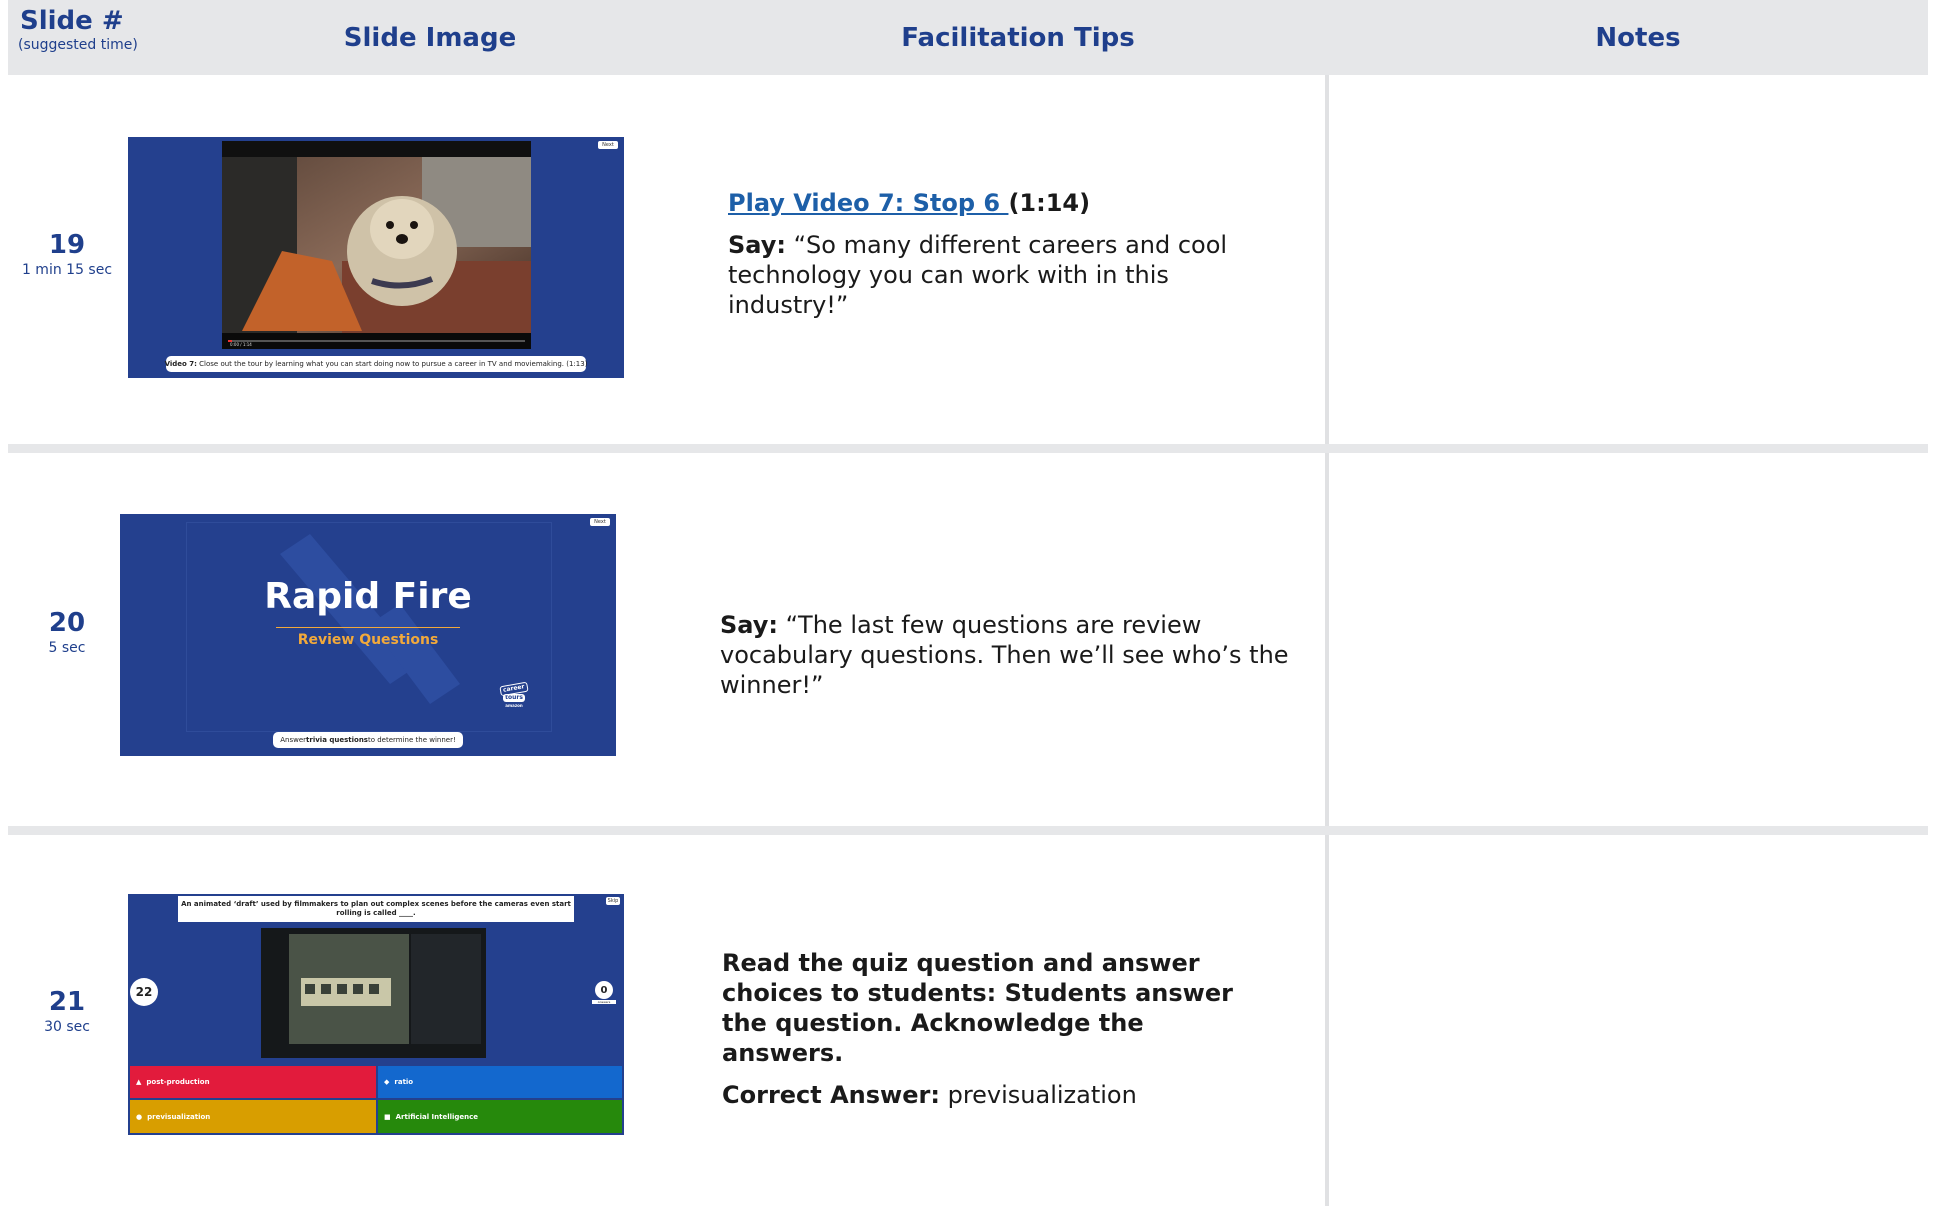 The width and height of the screenshot is (1933, 1206). Describe the element at coordinates (139, 1116) in the screenshot. I see `circle-icon: ●` at that location.